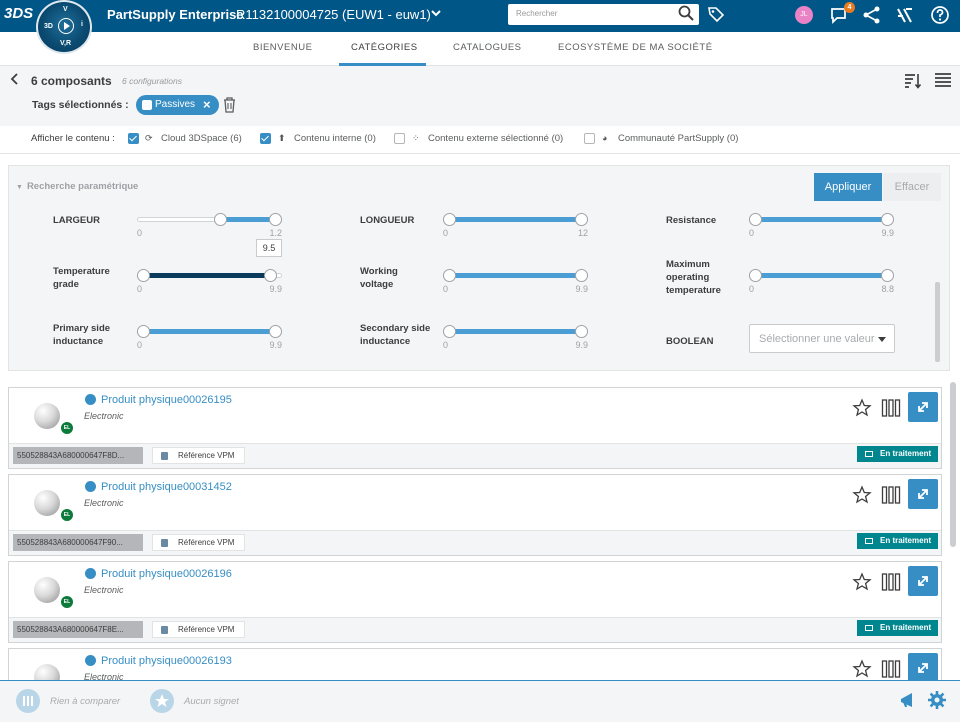 This screenshot has width=960, height=722. What do you see at coordinates (603, 14) in the screenshot?
I see `search-input: Rechercher` at bounding box center [603, 14].